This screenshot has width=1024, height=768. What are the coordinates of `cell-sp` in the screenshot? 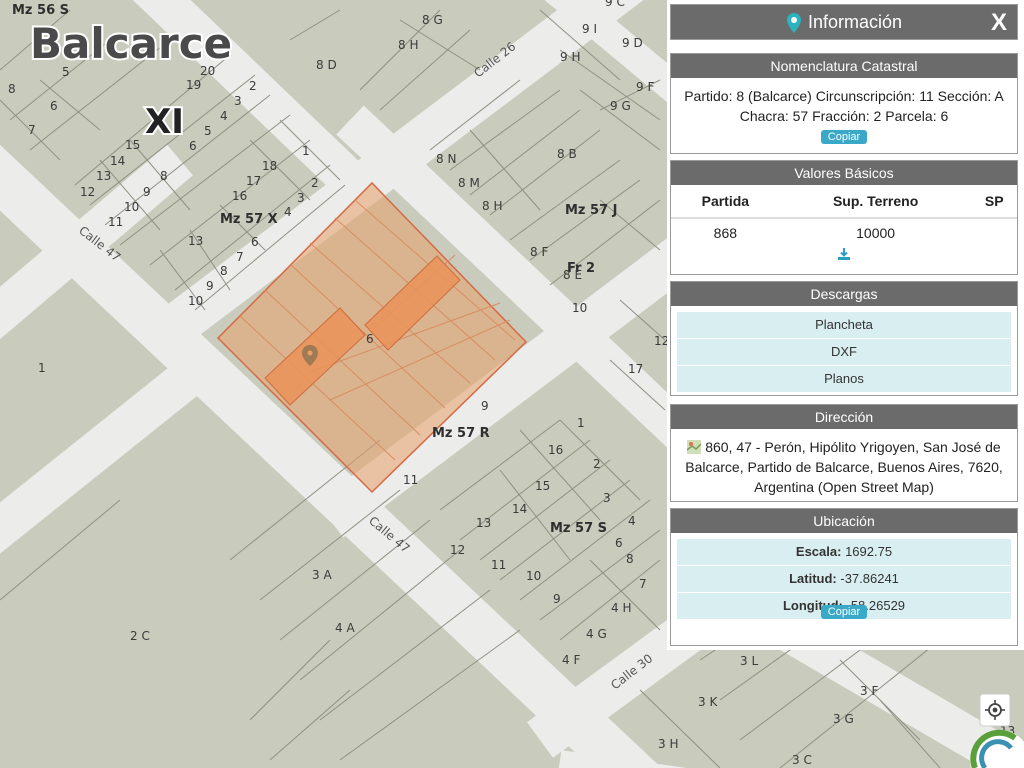 It's located at (994, 232).